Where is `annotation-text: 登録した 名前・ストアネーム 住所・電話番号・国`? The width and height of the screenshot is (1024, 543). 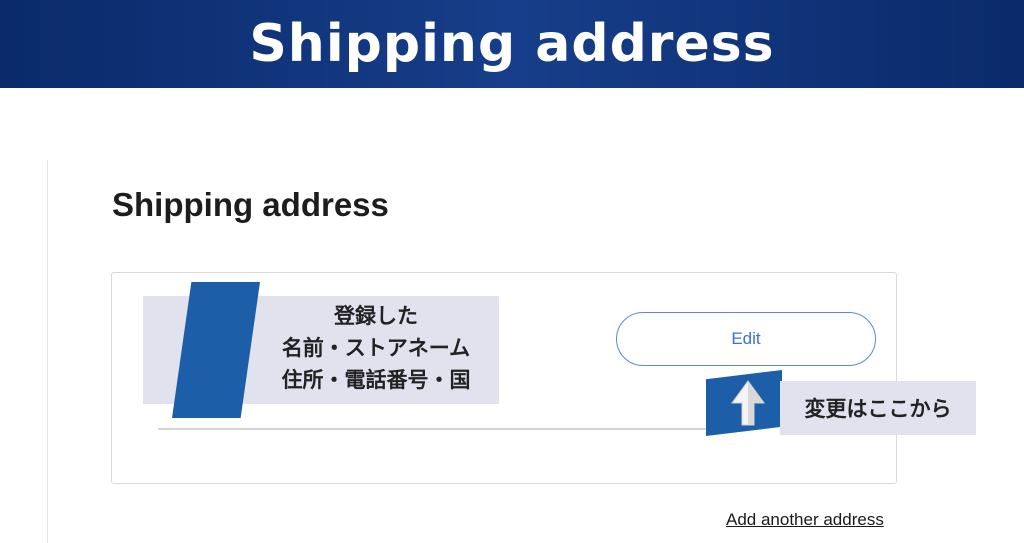 annotation-text: 登録した 名前・ストアネーム 住所・電話番号・国 is located at coordinates (376, 348).